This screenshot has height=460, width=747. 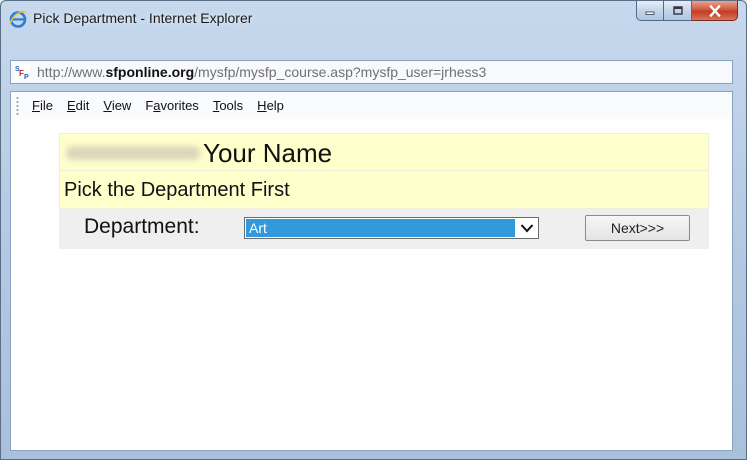 What do you see at coordinates (171, 105) in the screenshot?
I see `menu-favorites: Favorites` at bounding box center [171, 105].